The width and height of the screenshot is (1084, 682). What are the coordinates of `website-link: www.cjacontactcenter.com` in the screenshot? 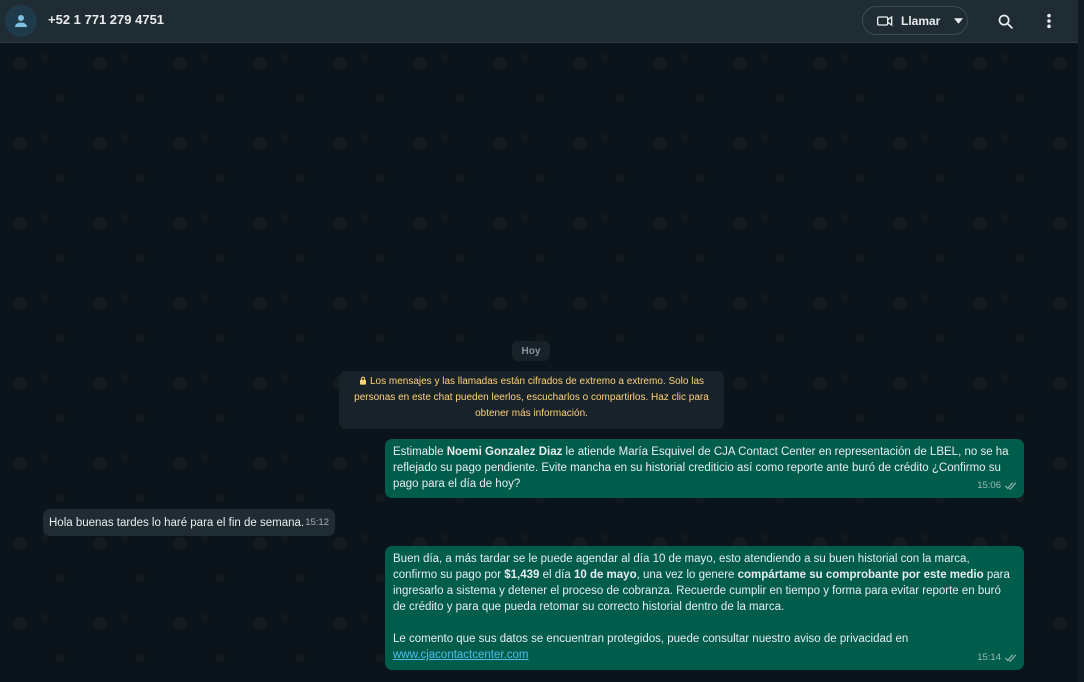 It's located at (461, 655).